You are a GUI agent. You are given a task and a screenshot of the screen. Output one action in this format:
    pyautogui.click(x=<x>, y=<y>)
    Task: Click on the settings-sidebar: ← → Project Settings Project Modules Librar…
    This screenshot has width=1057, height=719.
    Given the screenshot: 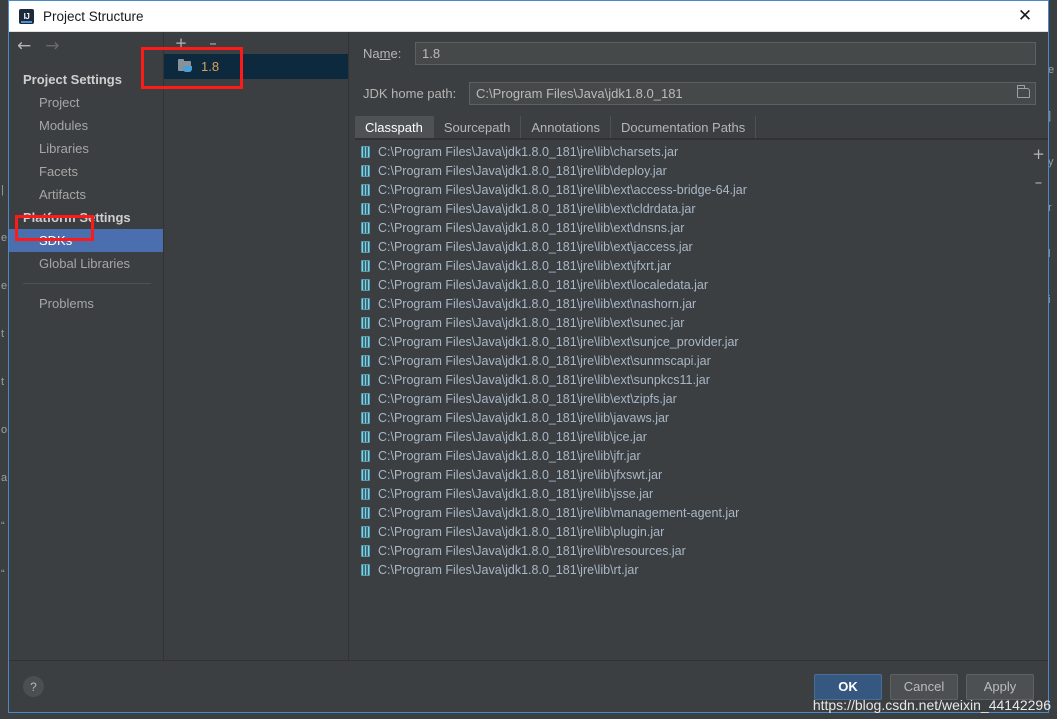 What is the action you would take?
    pyautogui.click(x=86, y=346)
    